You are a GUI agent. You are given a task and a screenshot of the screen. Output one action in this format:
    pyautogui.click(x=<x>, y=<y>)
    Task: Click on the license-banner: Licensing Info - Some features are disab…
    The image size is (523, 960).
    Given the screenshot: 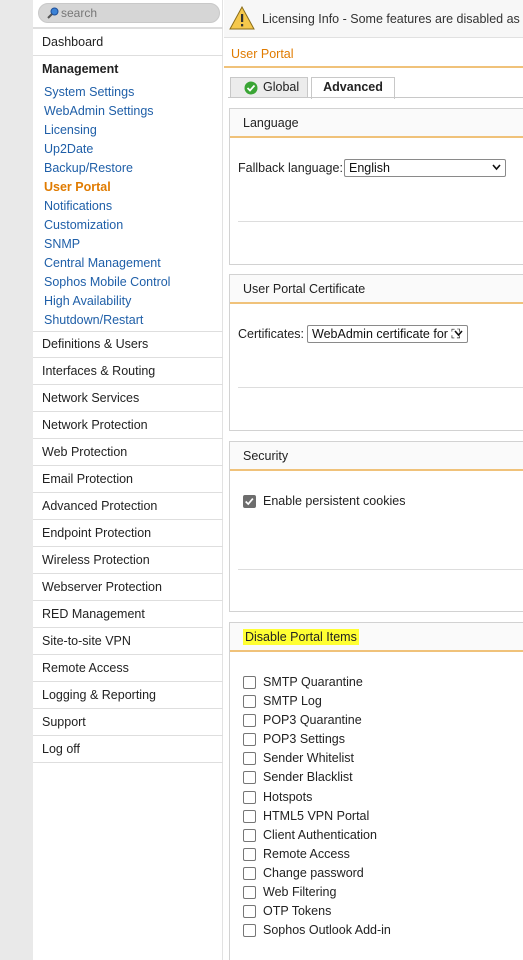 What is the action you would take?
    pyautogui.click(x=373, y=19)
    